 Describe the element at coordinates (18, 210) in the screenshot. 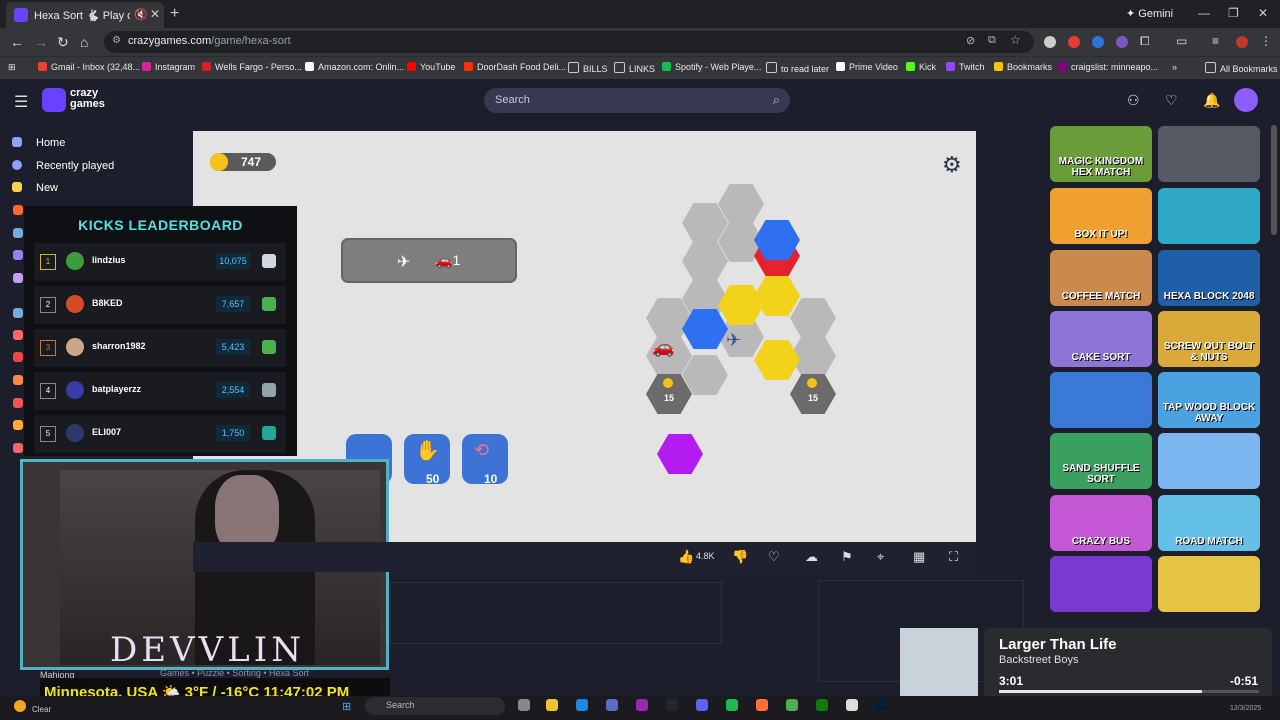

I see `trending-icon` at that location.